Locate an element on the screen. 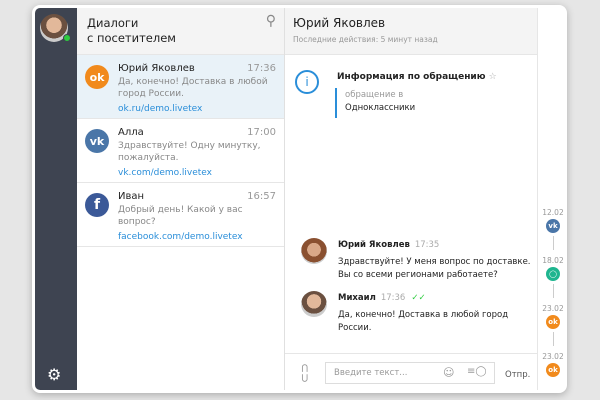  dialog-preview: Добрый день! Какой у вас вопрос? is located at coordinates (180, 216).